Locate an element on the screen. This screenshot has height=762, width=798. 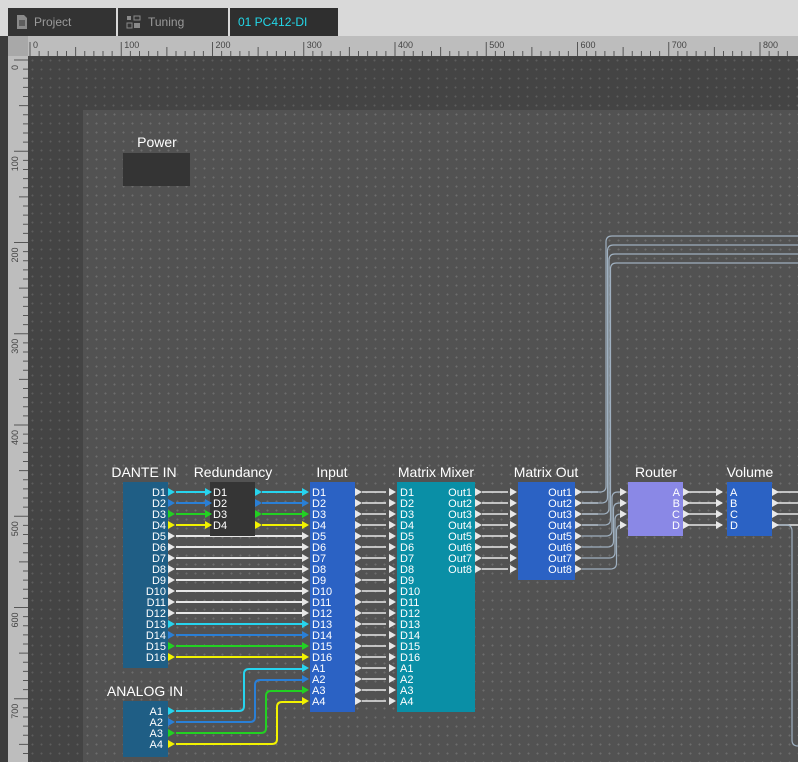
port-label: D is located at coordinates (676, 526).